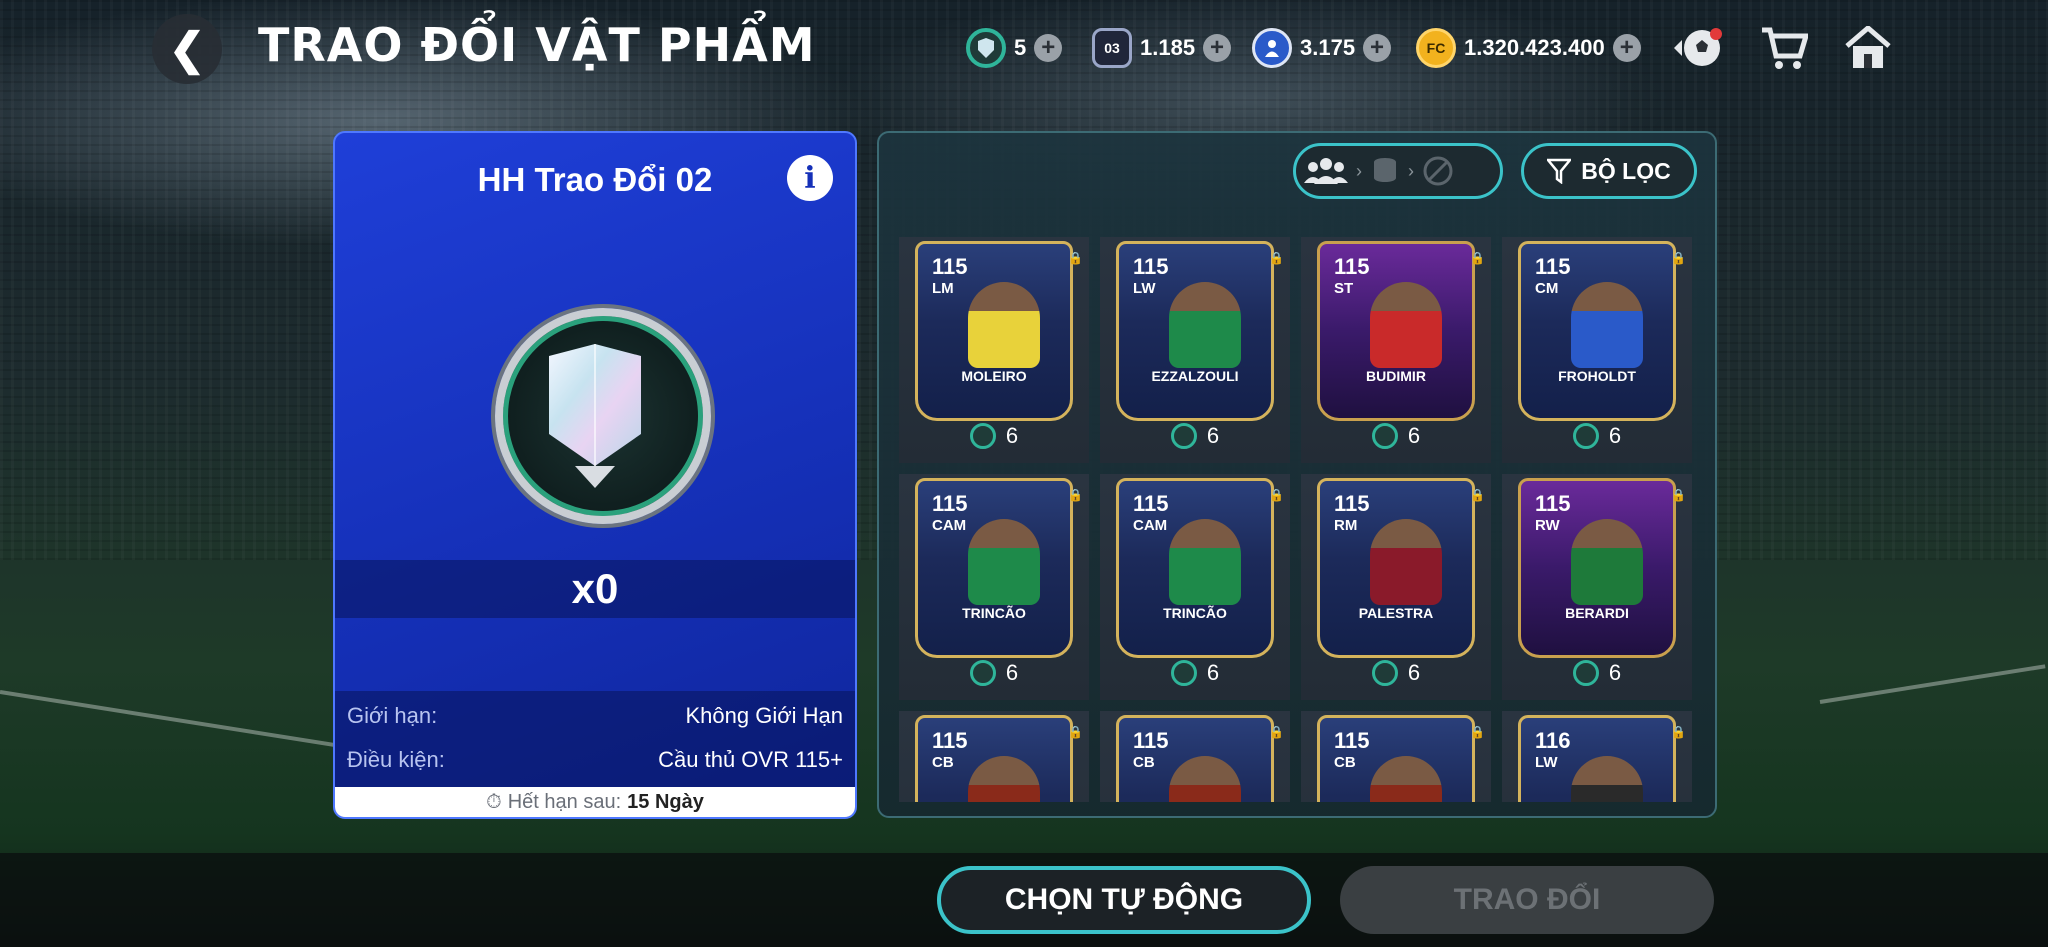 The image size is (2048, 947). I want to click on player-name: PALESTRA, so click(1396, 613).